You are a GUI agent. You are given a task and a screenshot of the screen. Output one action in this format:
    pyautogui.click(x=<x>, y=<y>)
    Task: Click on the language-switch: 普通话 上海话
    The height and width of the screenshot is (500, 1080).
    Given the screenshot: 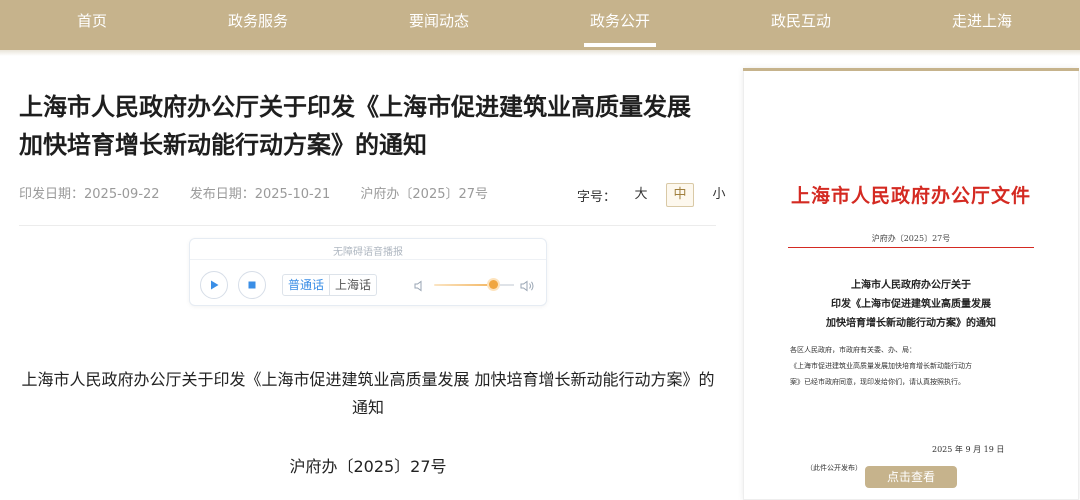 What is the action you would take?
    pyautogui.click(x=330, y=285)
    